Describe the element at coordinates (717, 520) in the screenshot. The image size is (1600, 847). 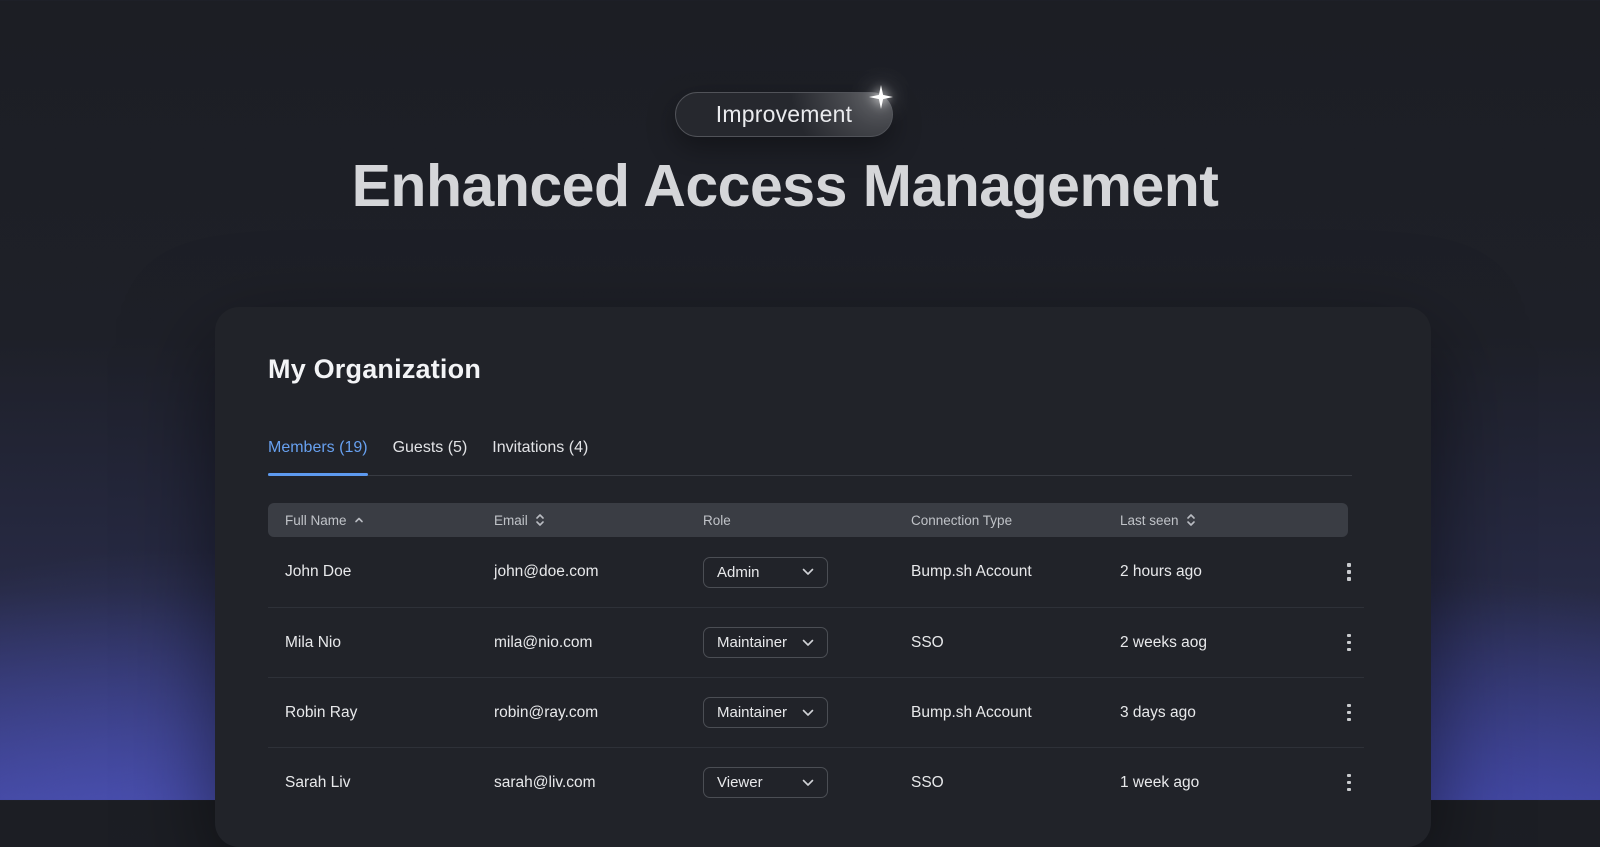
I see `column-label: Role` at that location.